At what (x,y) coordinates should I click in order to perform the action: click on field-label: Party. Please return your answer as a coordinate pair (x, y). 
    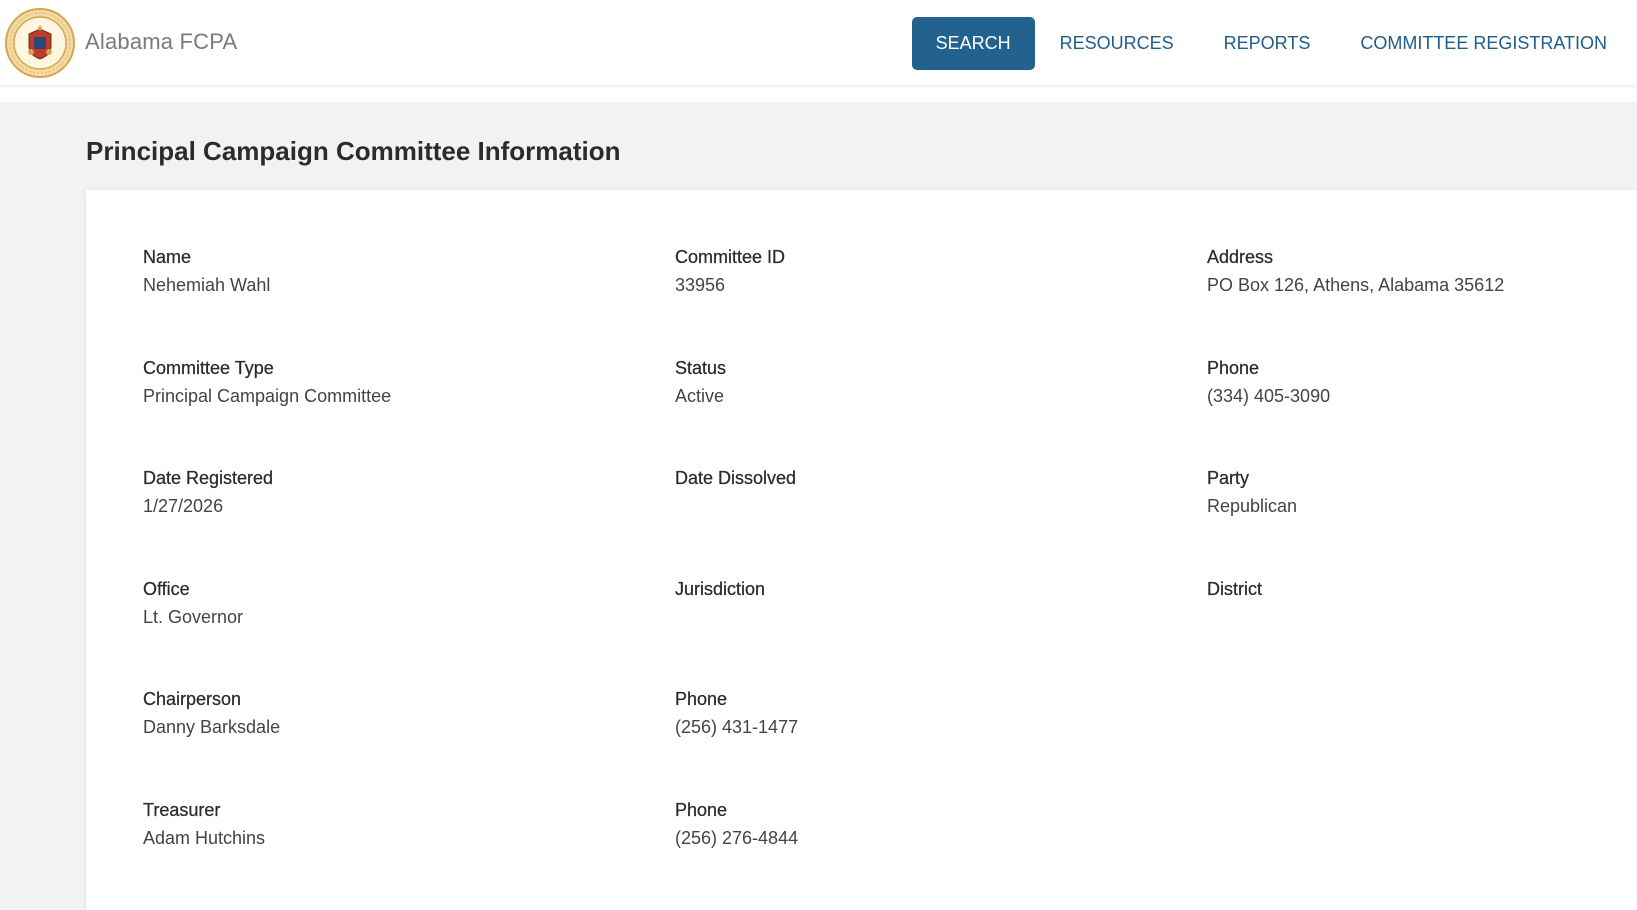
    Looking at the image, I should click on (1228, 478).